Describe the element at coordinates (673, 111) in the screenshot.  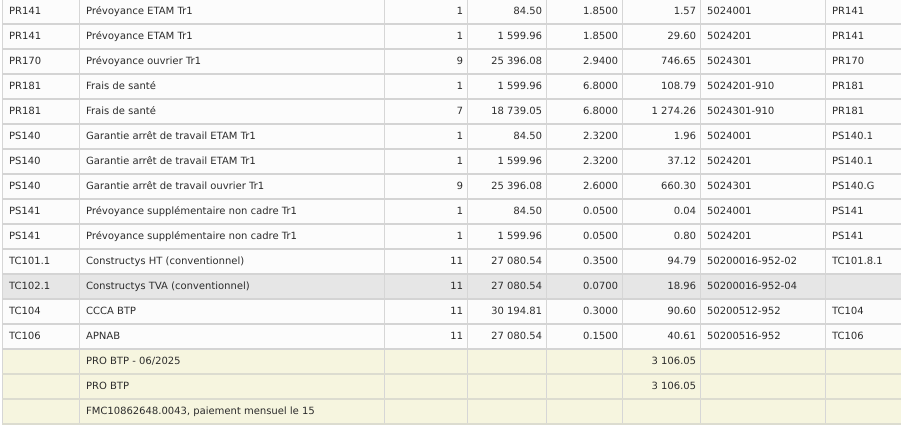
I see `table-cell: 1 274.26` at that location.